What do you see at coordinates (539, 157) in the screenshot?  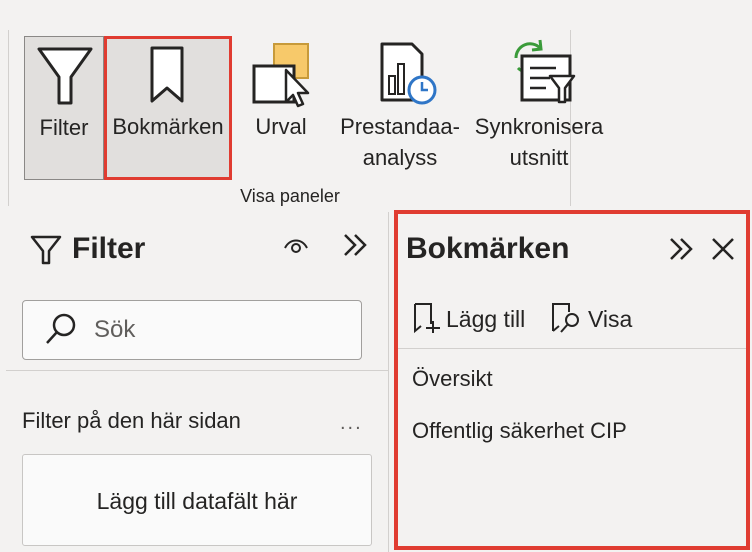 I see `sync-button-label-2: utsnitt` at bounding box center [539, 157].